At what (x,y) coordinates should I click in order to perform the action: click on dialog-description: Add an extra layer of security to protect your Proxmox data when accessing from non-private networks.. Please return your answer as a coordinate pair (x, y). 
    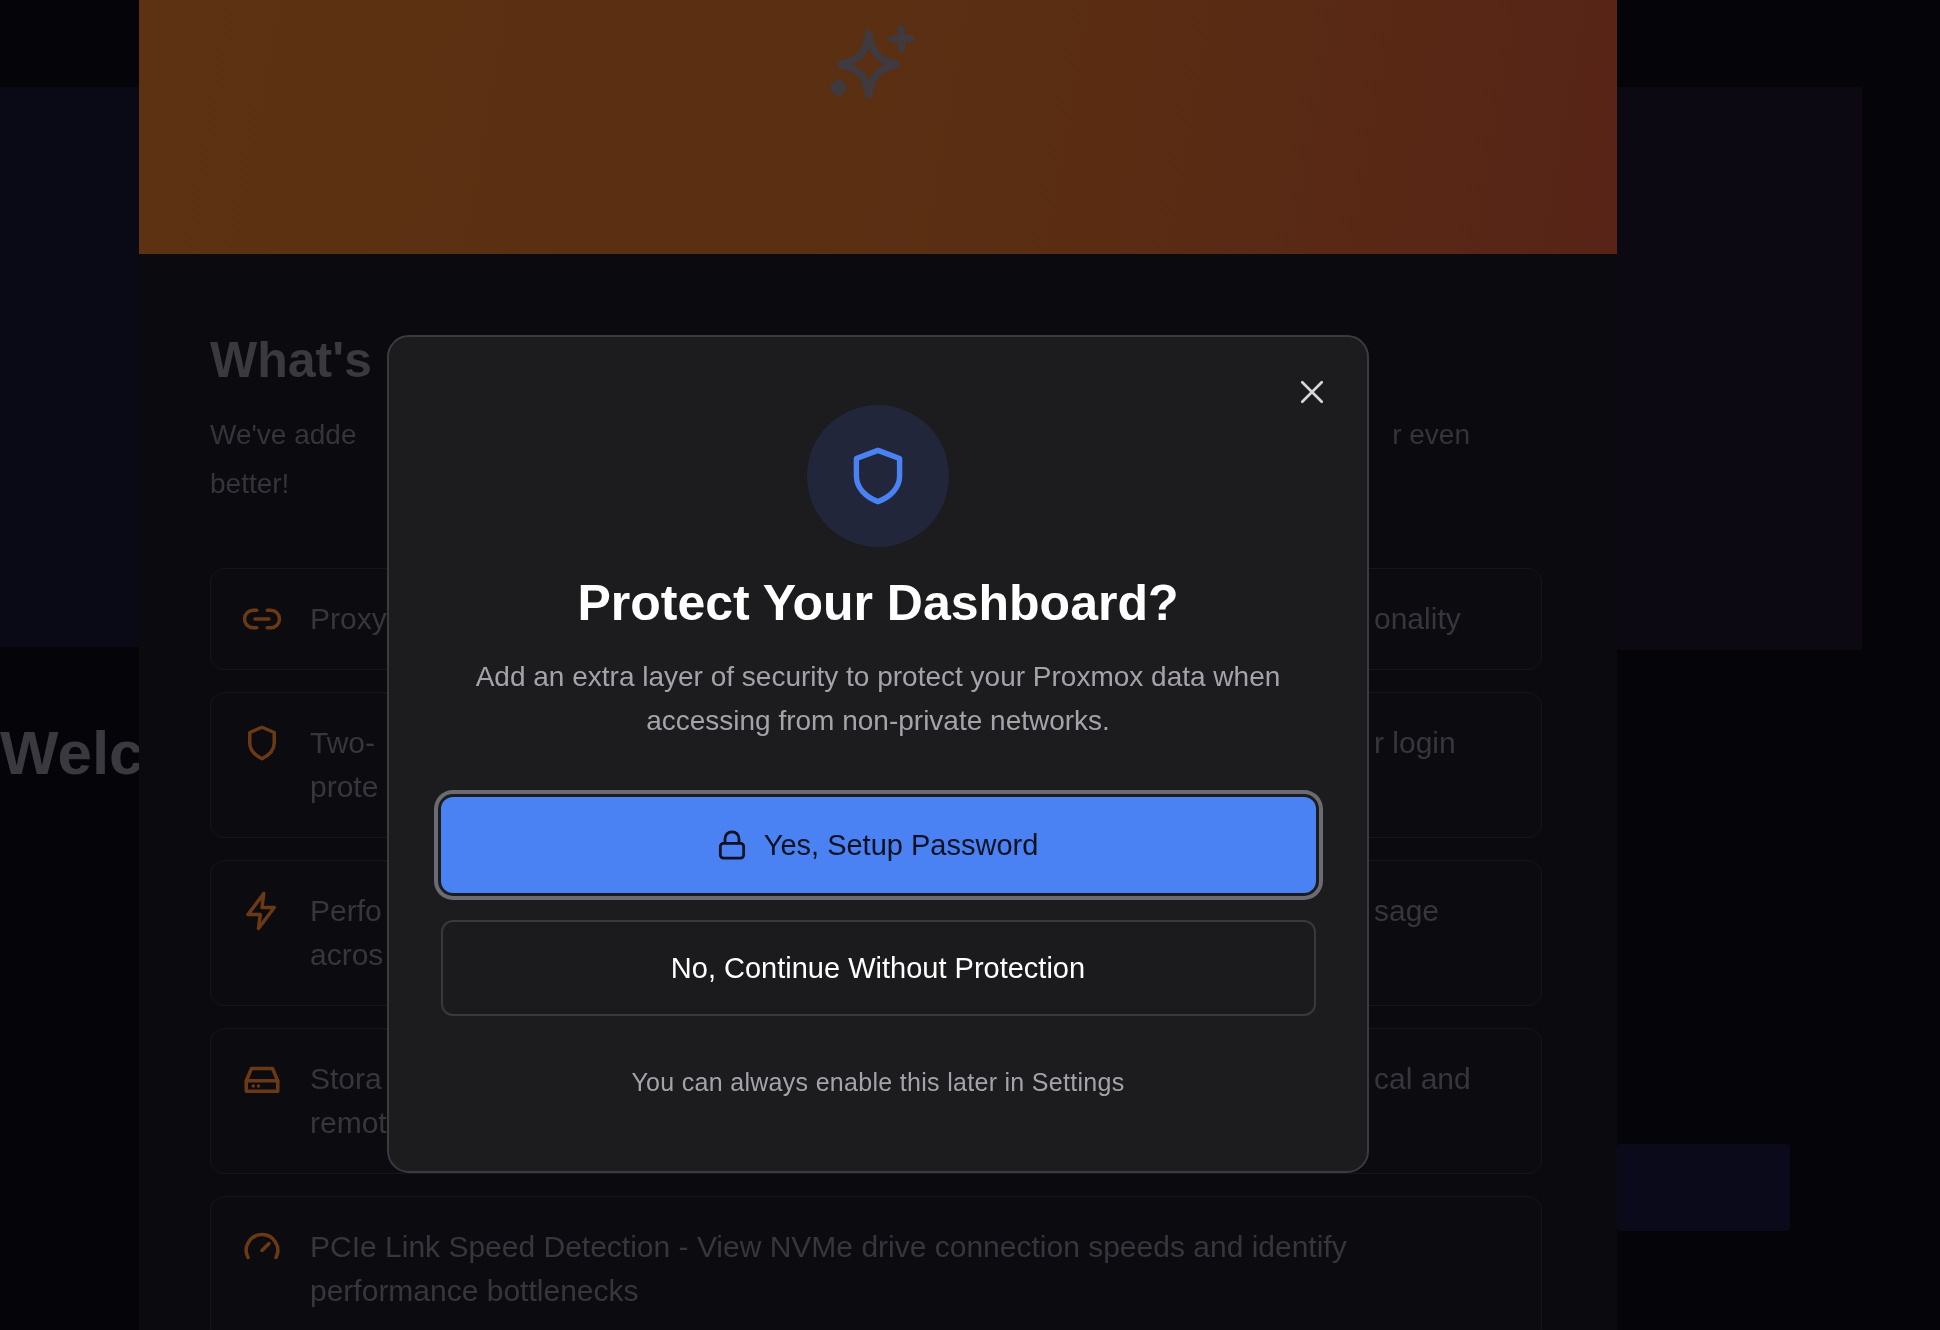
    Looking at the image, I should click on (878, 699).